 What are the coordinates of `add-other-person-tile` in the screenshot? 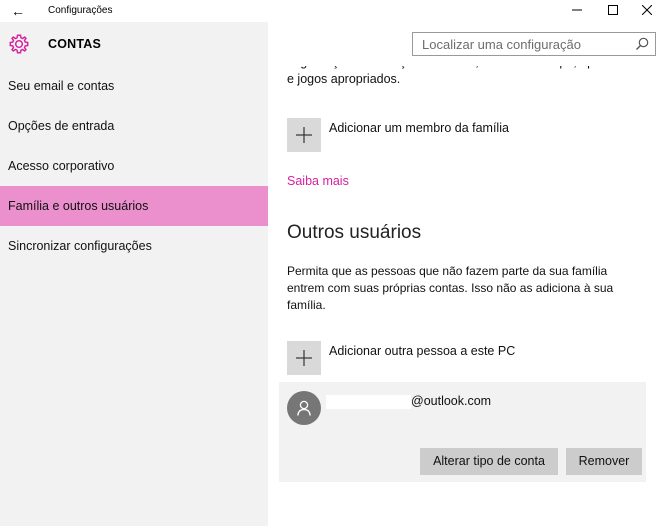 It's located at (304, 358).